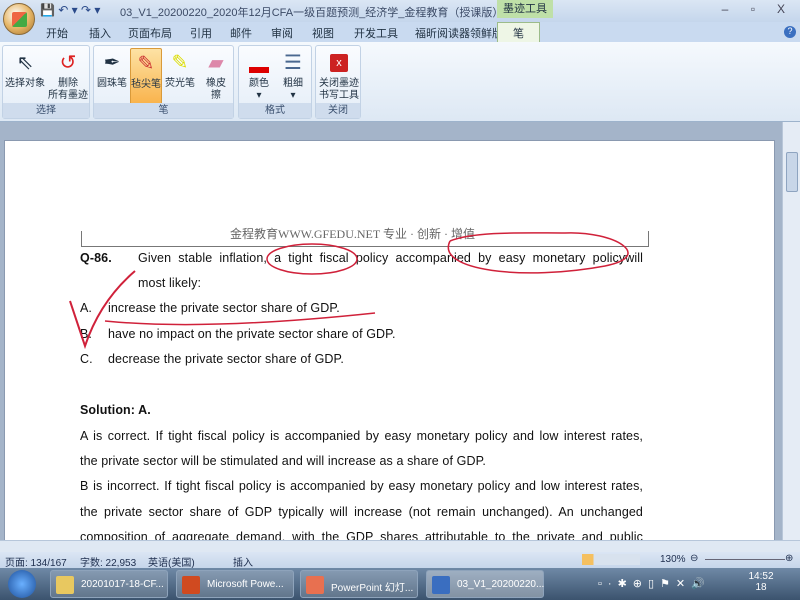  I want to click on page-count: 页面: 134/167, so click(36, 561).